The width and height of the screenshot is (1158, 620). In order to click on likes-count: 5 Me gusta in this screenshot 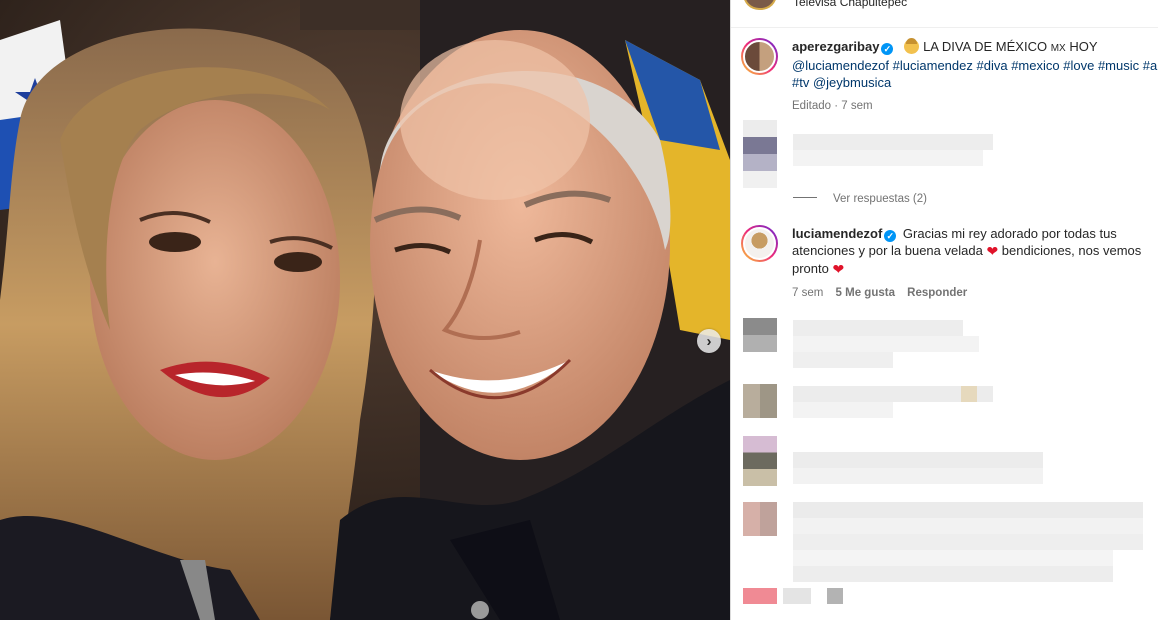, I will do `click(865, 293)`.